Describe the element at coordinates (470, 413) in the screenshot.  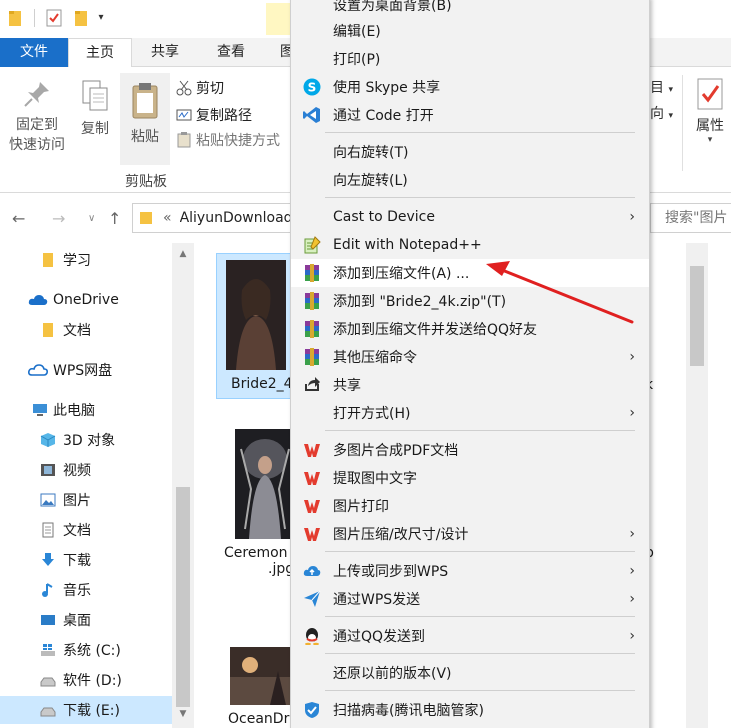
I see `menu-item-open-with: 打开方式(H) ›` at that location.